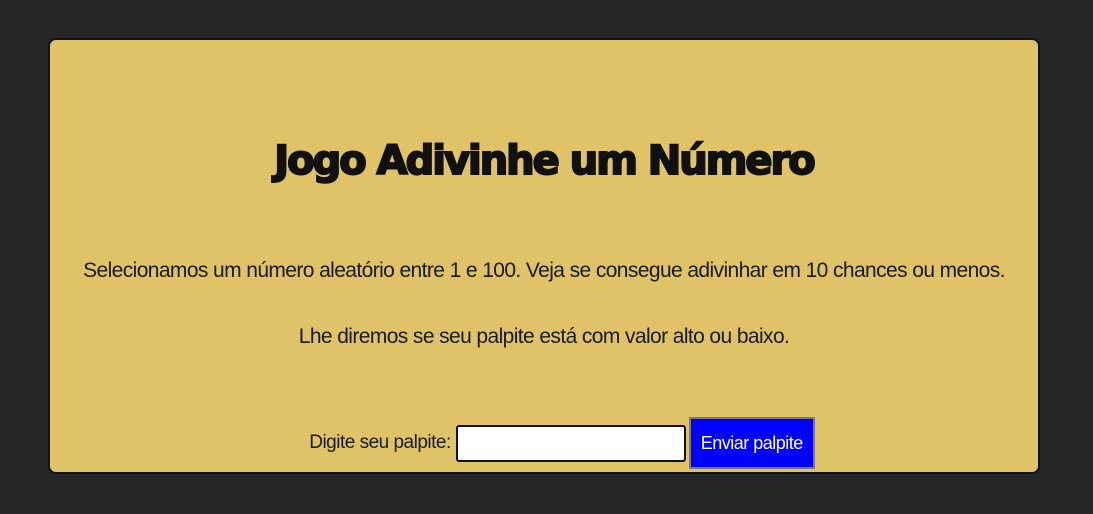 The width and height of the screenshot is (1093, 514). Describe the element at coordinates (751, 443) in the screenshot. I see `submit-guess-button: Enviar palpite` at that location.